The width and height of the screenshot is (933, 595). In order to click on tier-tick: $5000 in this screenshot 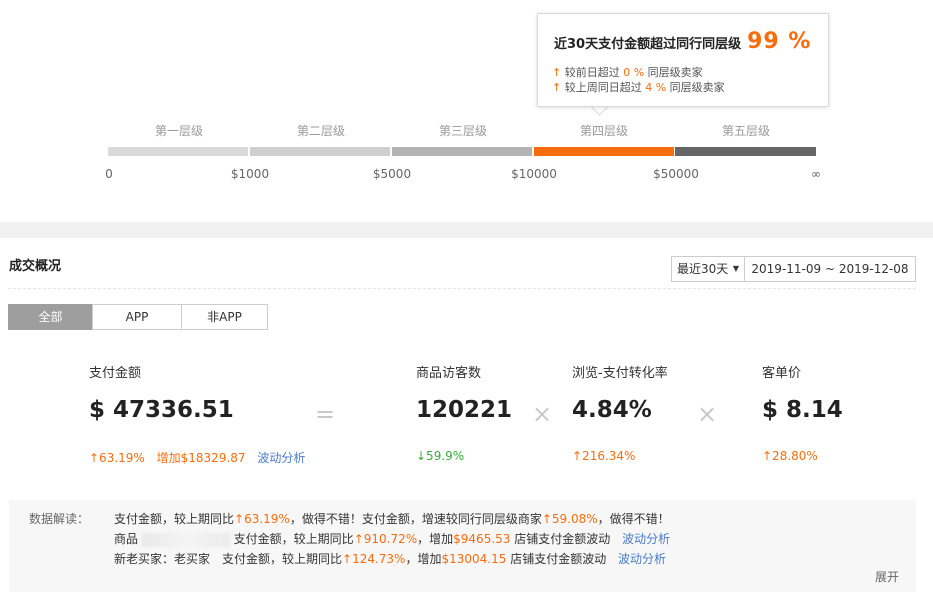, I will do `click(392, 174)`.